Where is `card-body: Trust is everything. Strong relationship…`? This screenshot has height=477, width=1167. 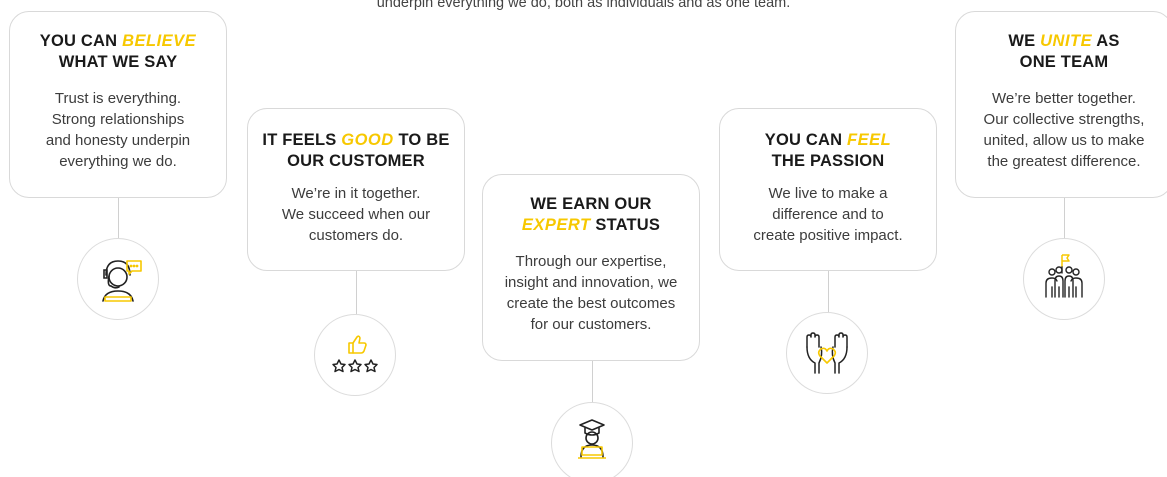 card-body: Trust is everything. Strong relationship… is located at coordinates (118, 130).